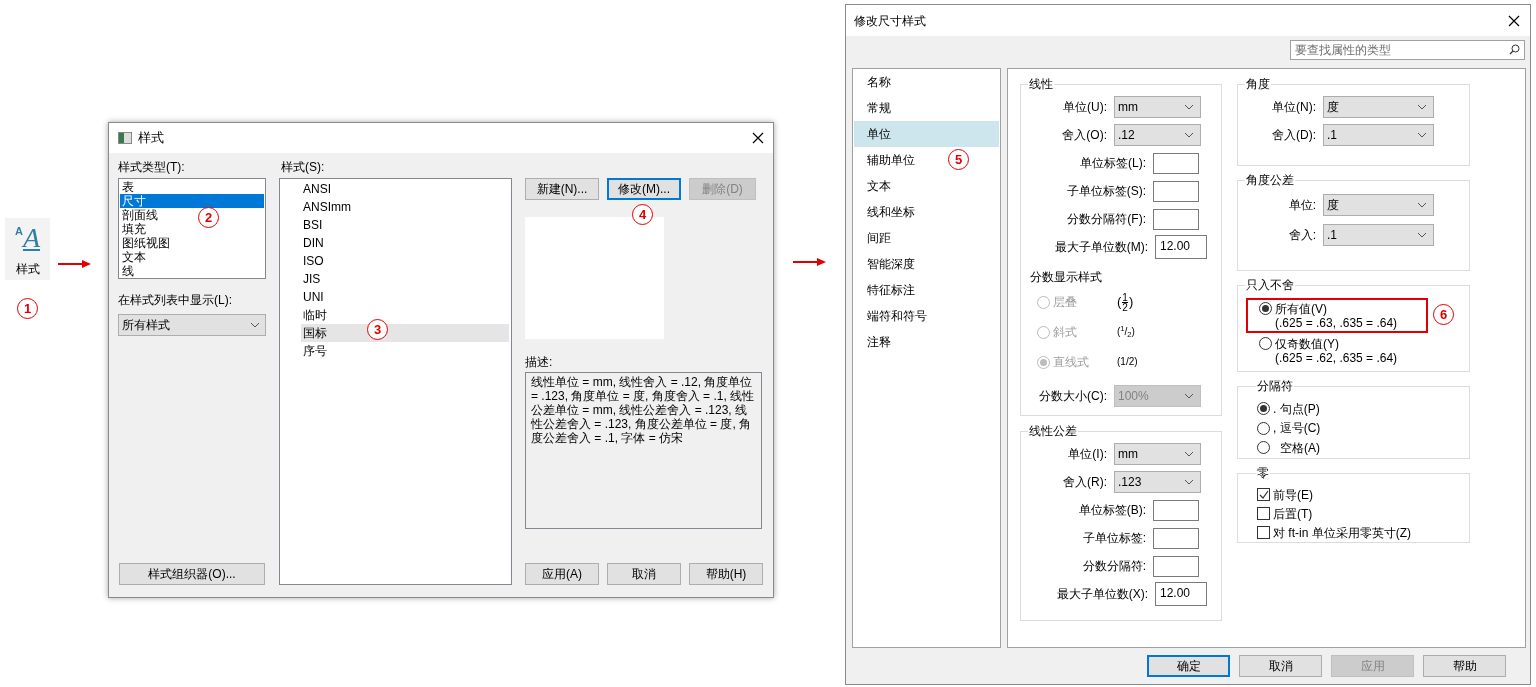  Describe the element at coordinates (874, 108) in the screenshot. I see `nav-item: 常规` at that location.